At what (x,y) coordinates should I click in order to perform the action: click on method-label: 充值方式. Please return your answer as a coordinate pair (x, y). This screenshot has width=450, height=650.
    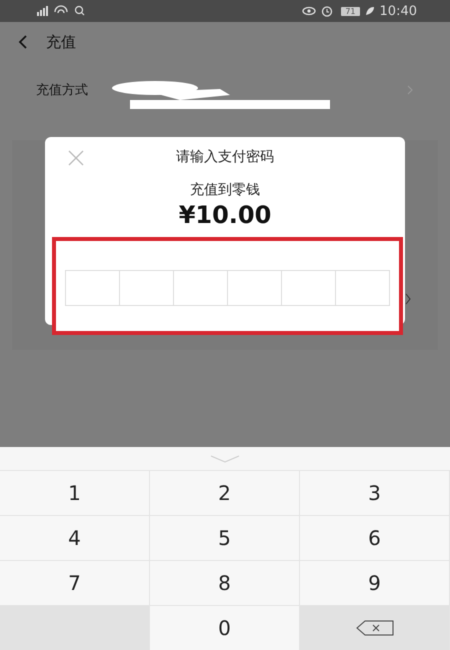
    Looking at the image, I should click on (62, 90).